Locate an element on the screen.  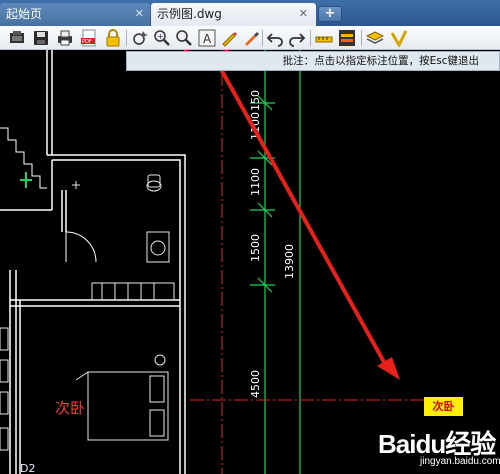
highlighter-icon is located at coordinates (251, 38).